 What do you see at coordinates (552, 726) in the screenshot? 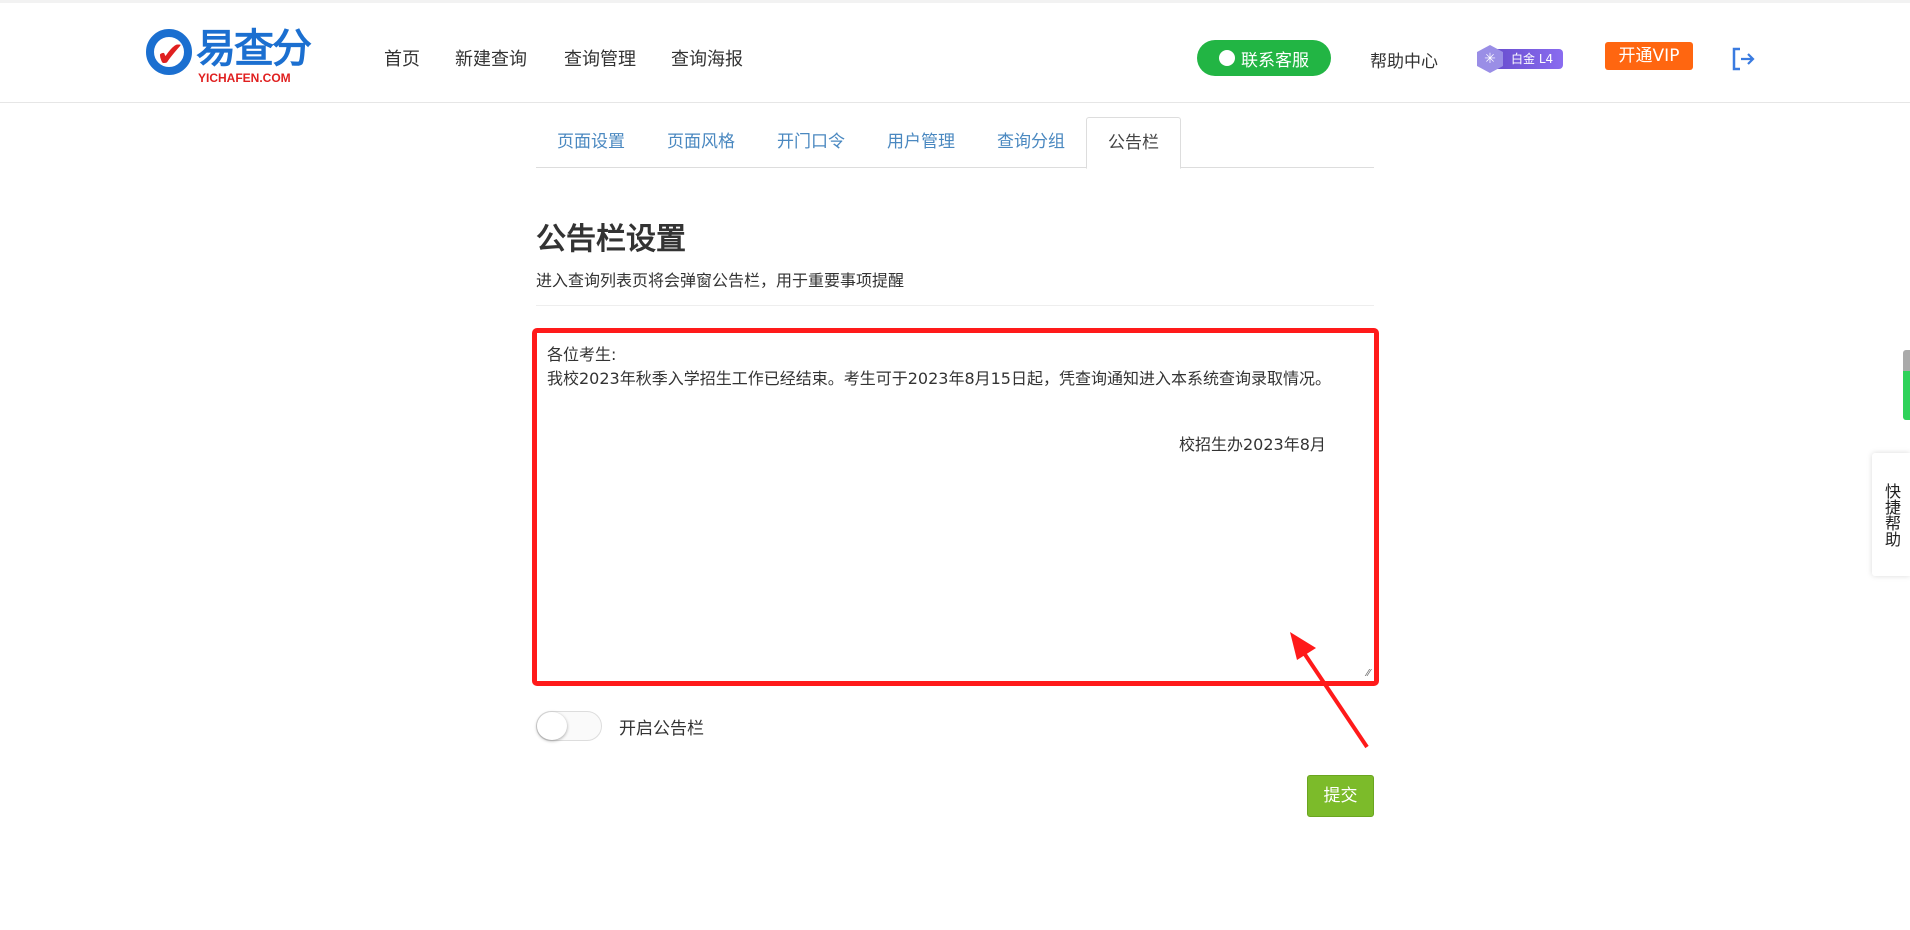
I see `toggle-knob` at bounding box center [552, 726].